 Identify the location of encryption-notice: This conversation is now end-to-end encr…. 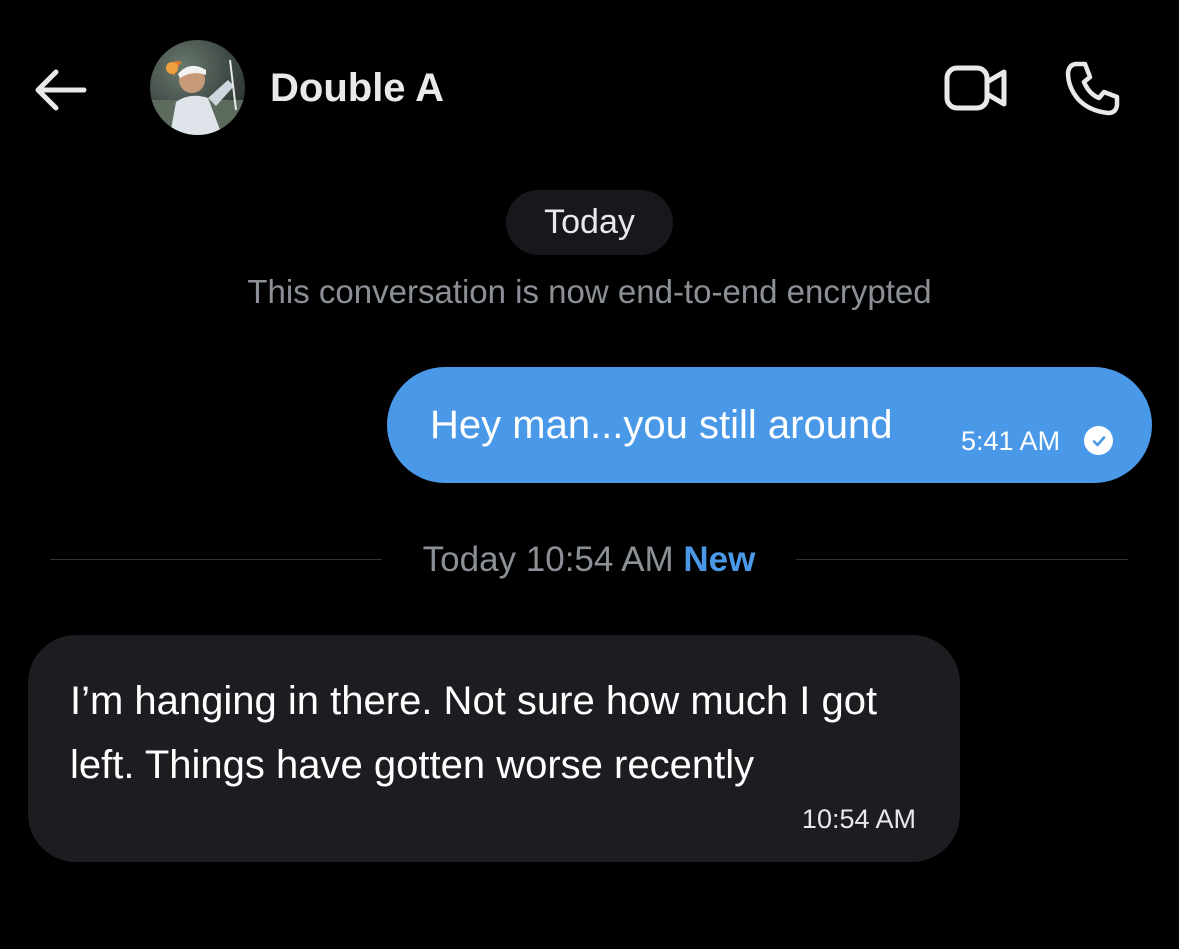
(589, 291).